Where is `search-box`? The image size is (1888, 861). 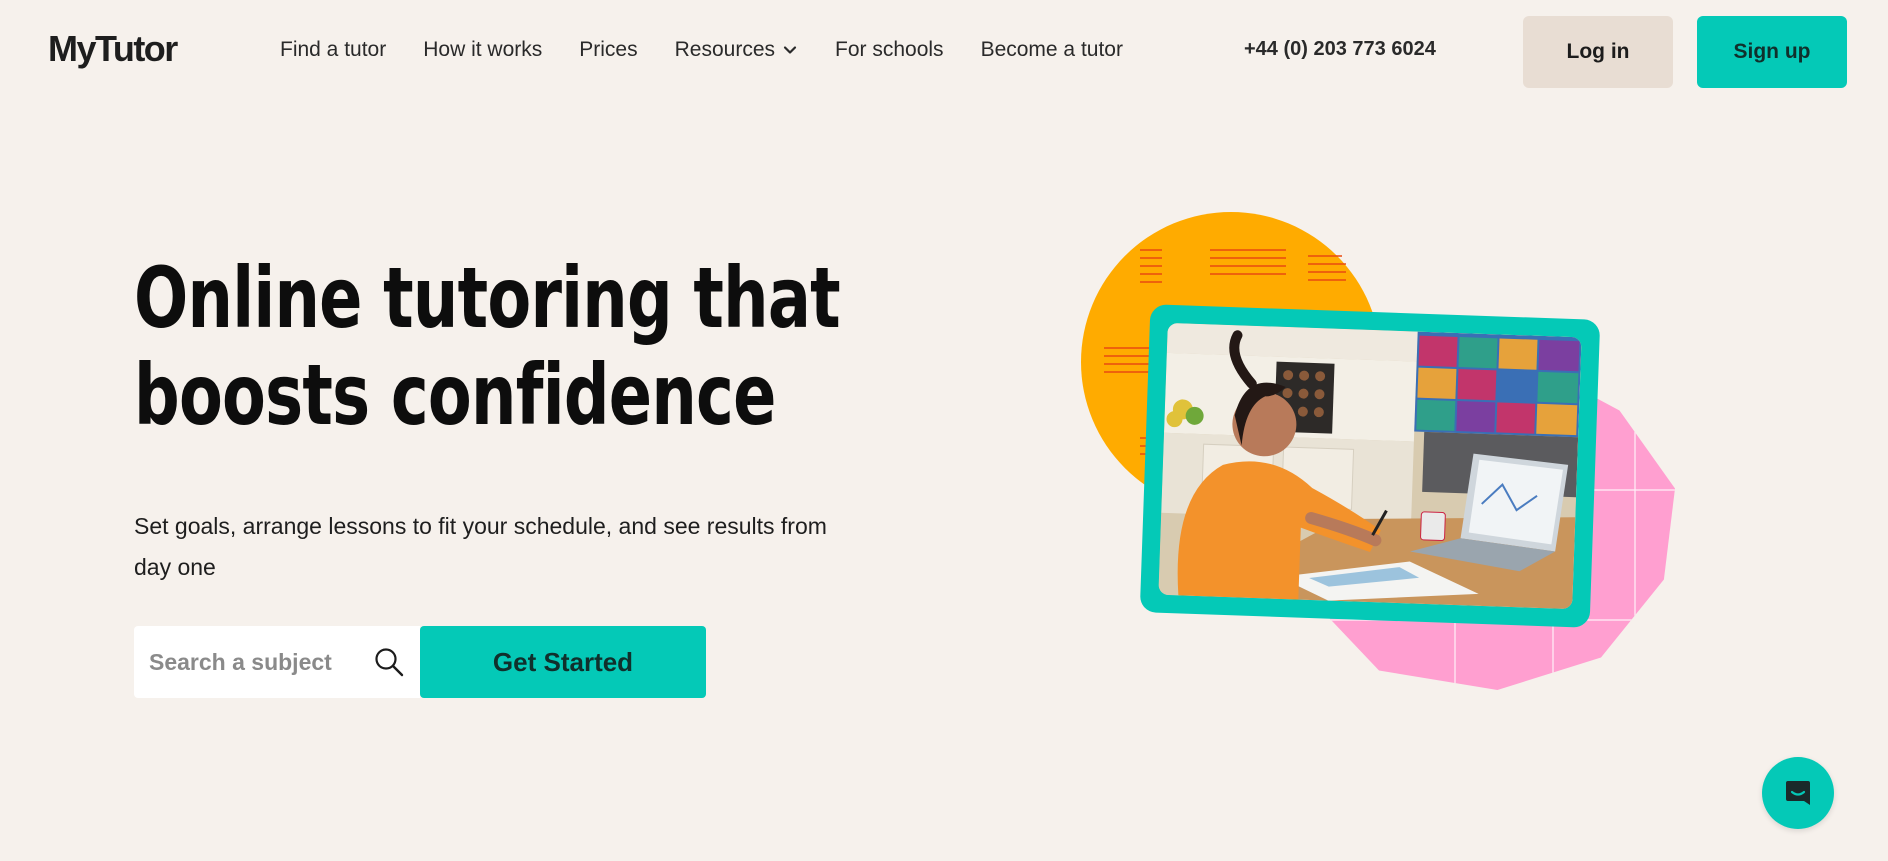
search-box is located at coordinates (277, 662).